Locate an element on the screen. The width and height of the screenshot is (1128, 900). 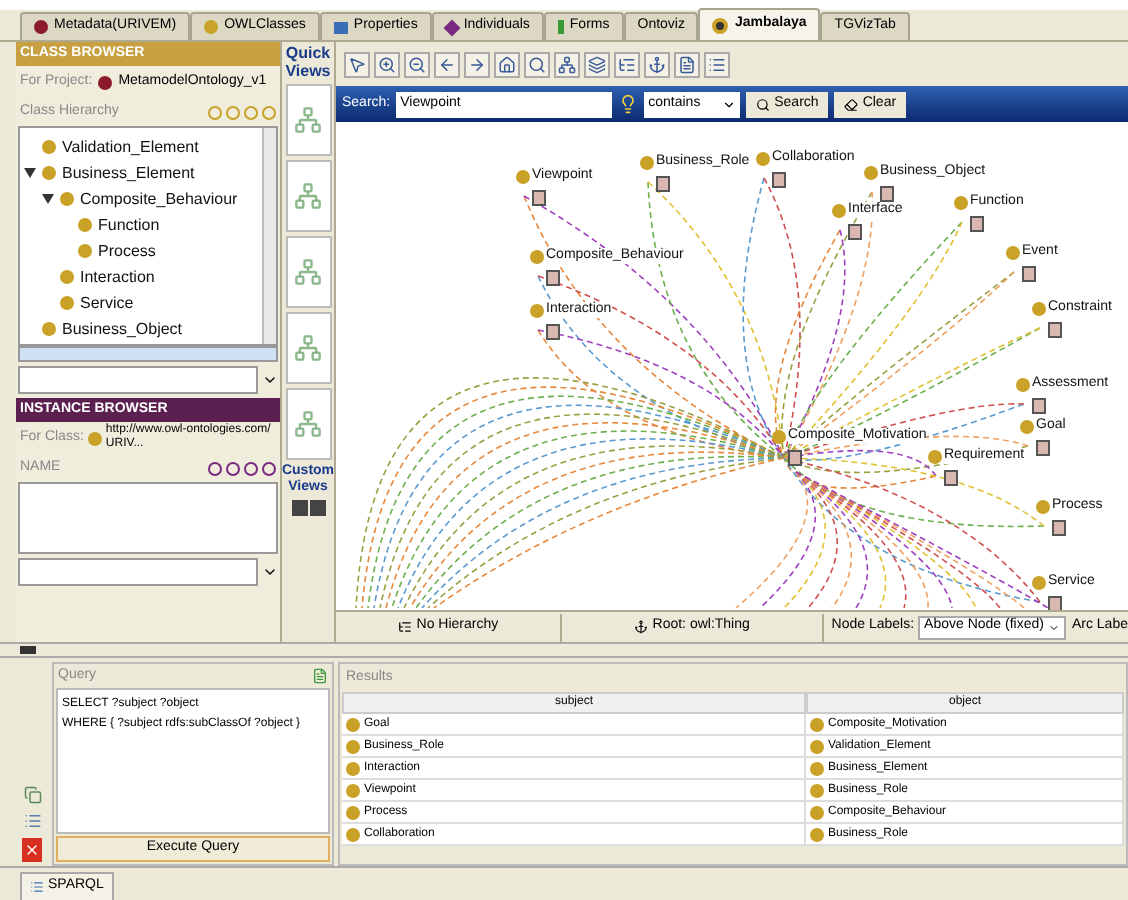
tree-item: Interaction is located at coordinates (117, 277).